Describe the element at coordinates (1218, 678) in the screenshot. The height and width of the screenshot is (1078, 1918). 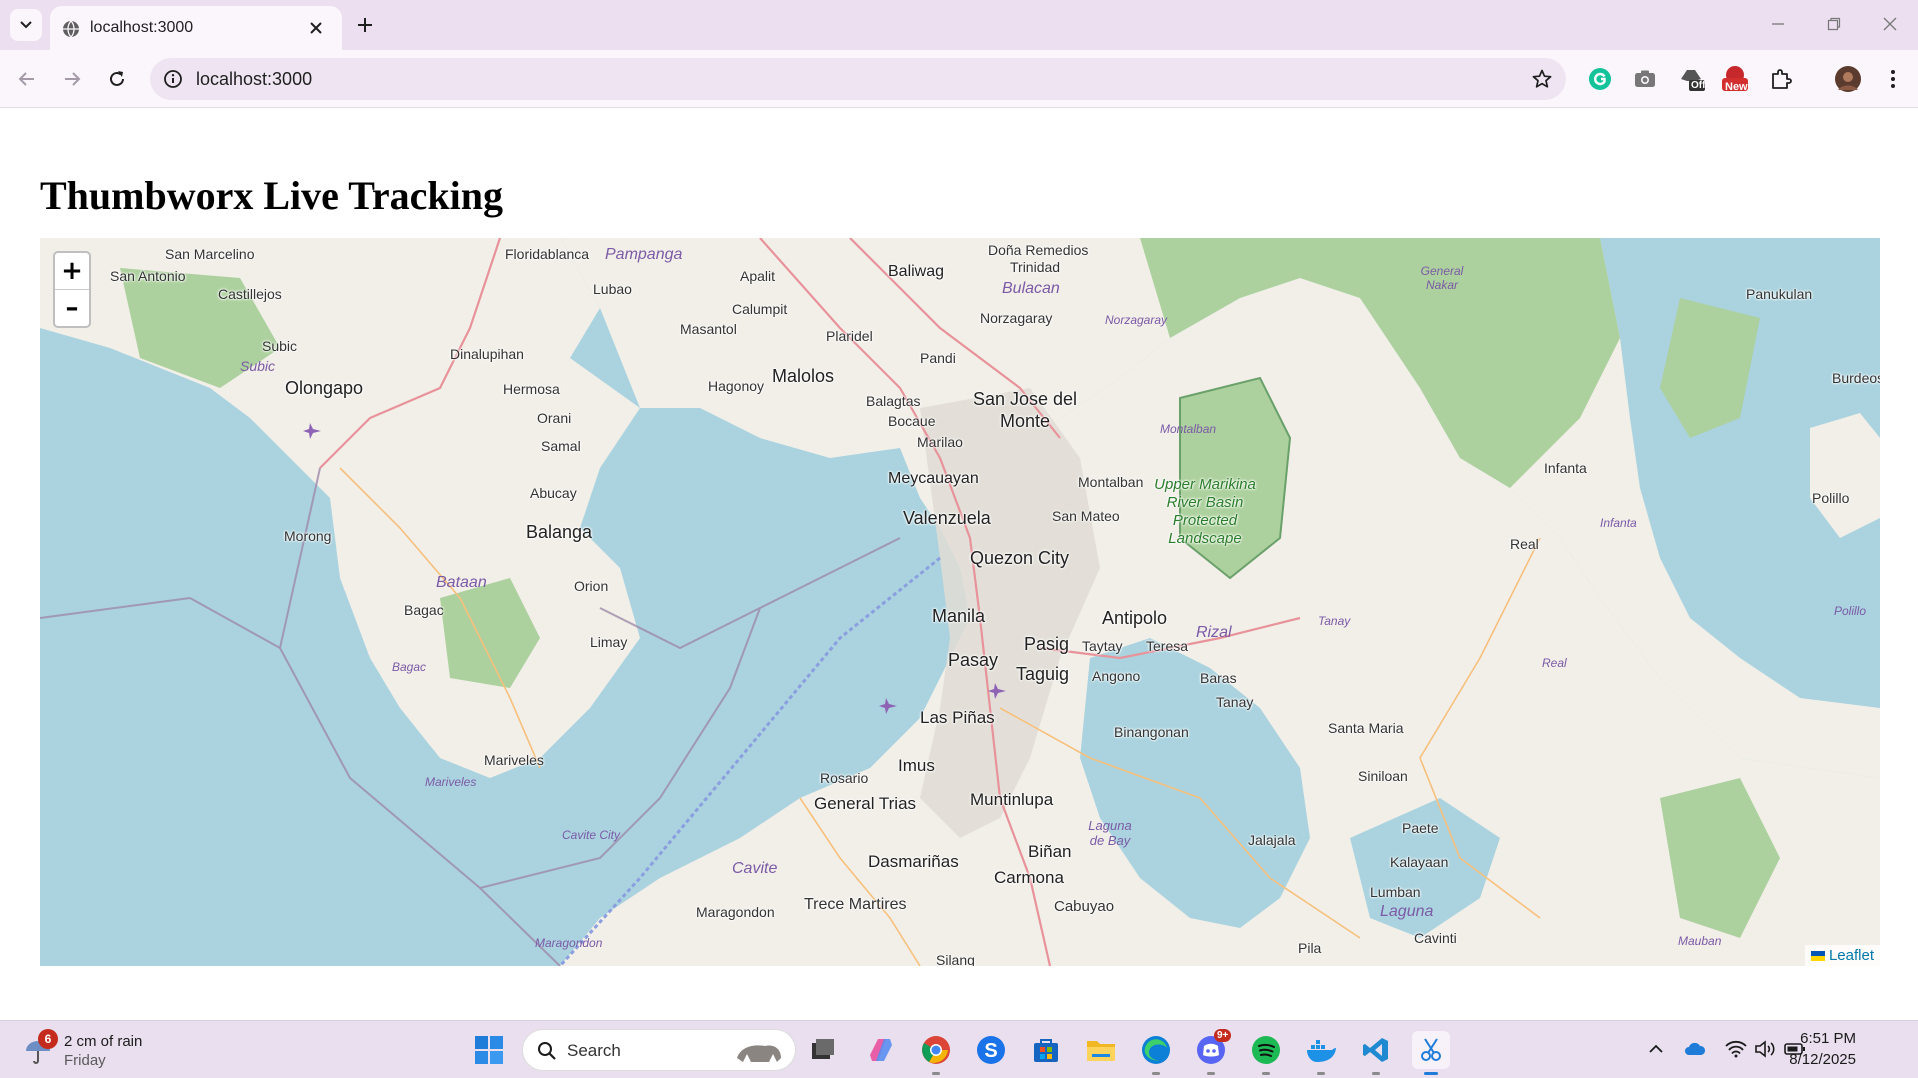
I see `place-label: Baras` at that location.